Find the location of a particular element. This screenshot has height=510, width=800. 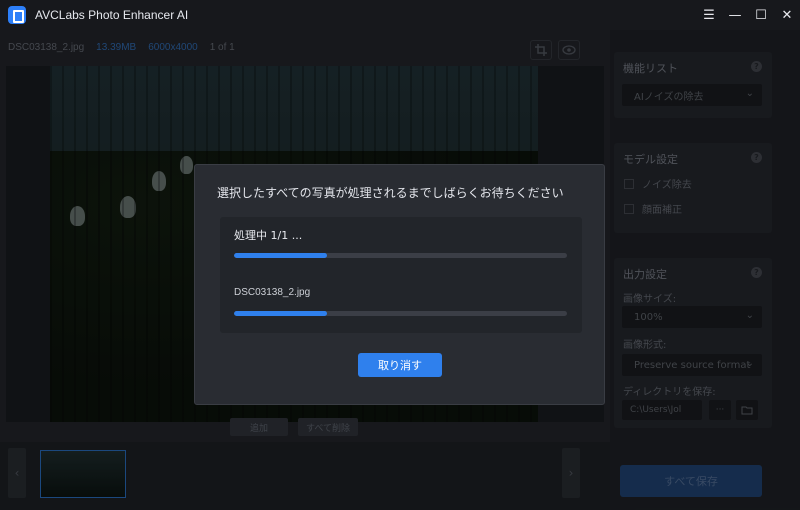

menu-icon: ☰ is located at coordinates (709, 15).